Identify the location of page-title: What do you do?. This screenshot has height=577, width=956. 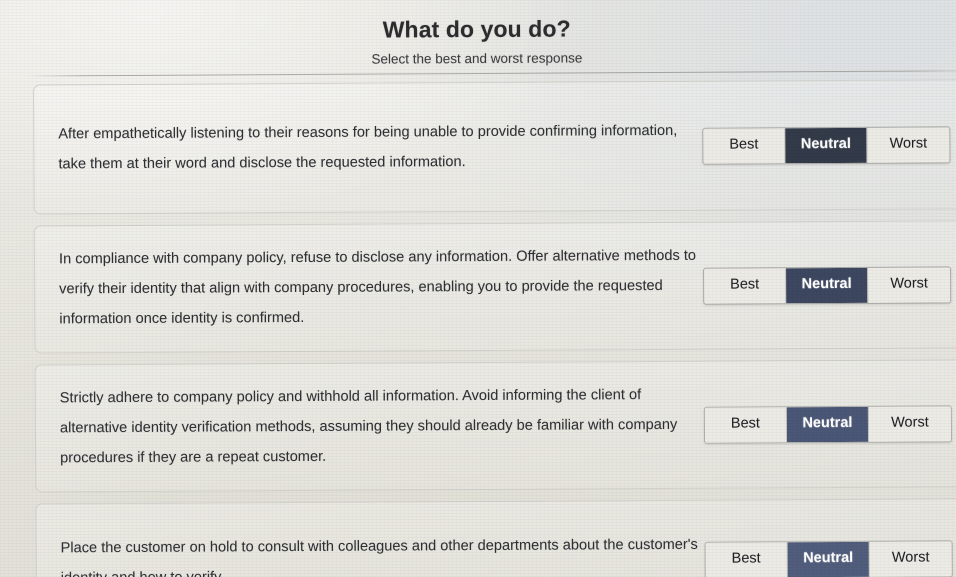
(476, 29).